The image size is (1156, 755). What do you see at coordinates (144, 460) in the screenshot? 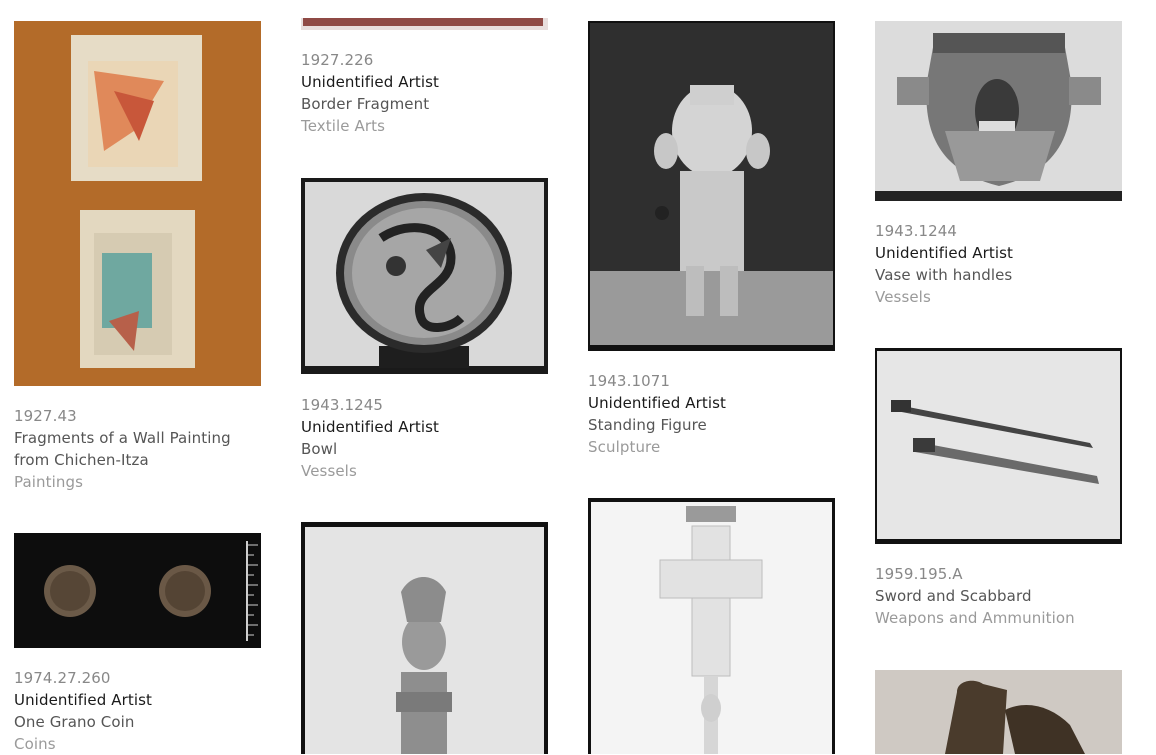
I see `artwork-title-continued: from Chichen-Itza` at bounding box center [144, 460].